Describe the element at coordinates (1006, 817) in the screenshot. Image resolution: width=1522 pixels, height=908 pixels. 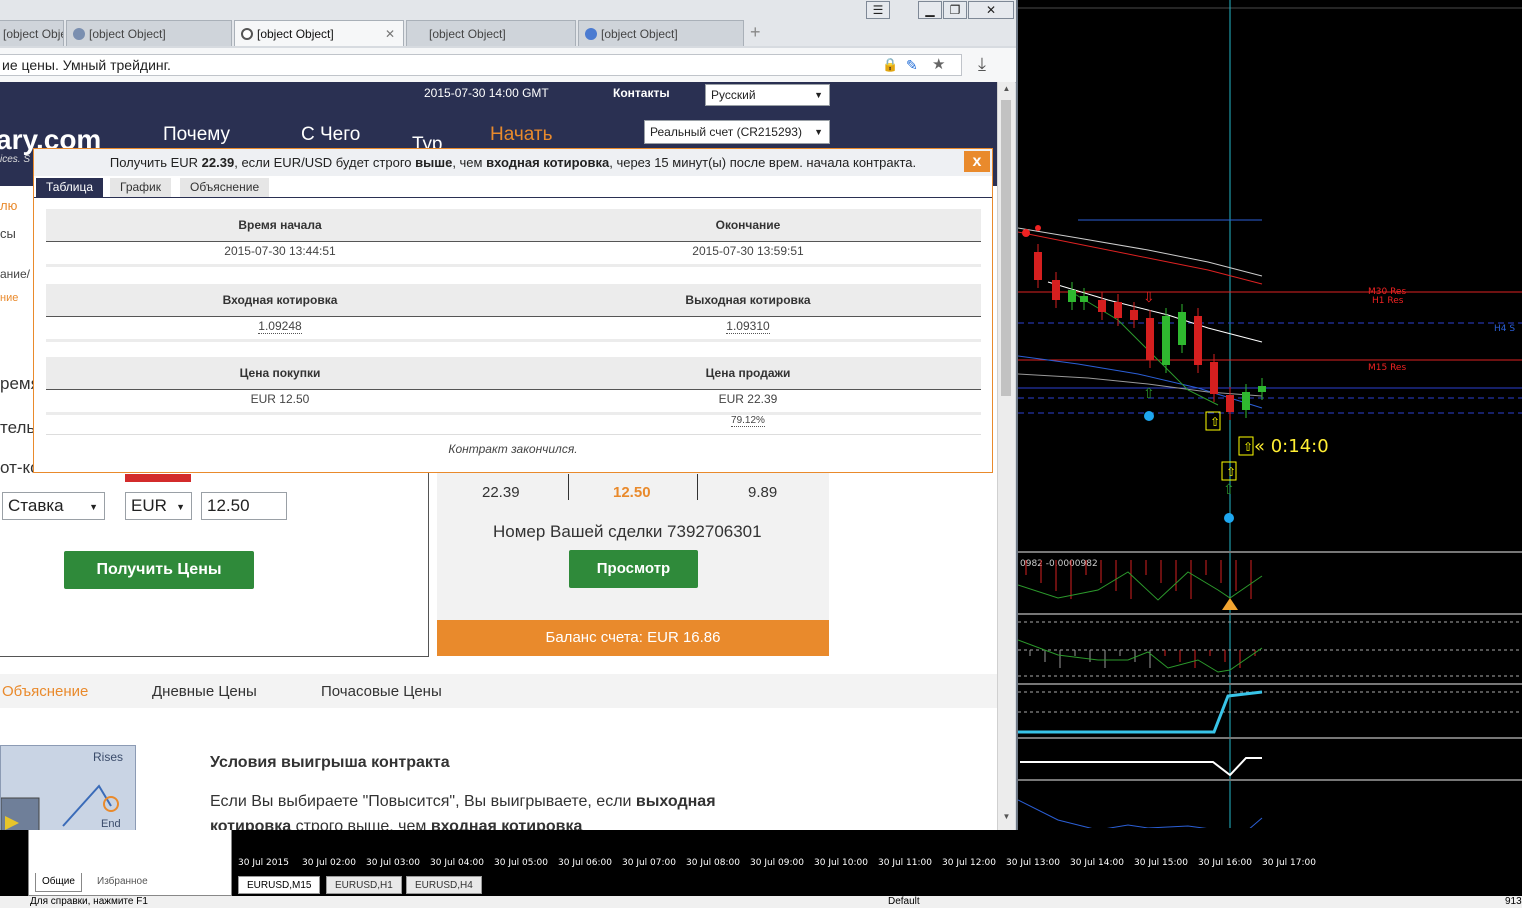
I see `scroll-down-icon: ▼` at that location.